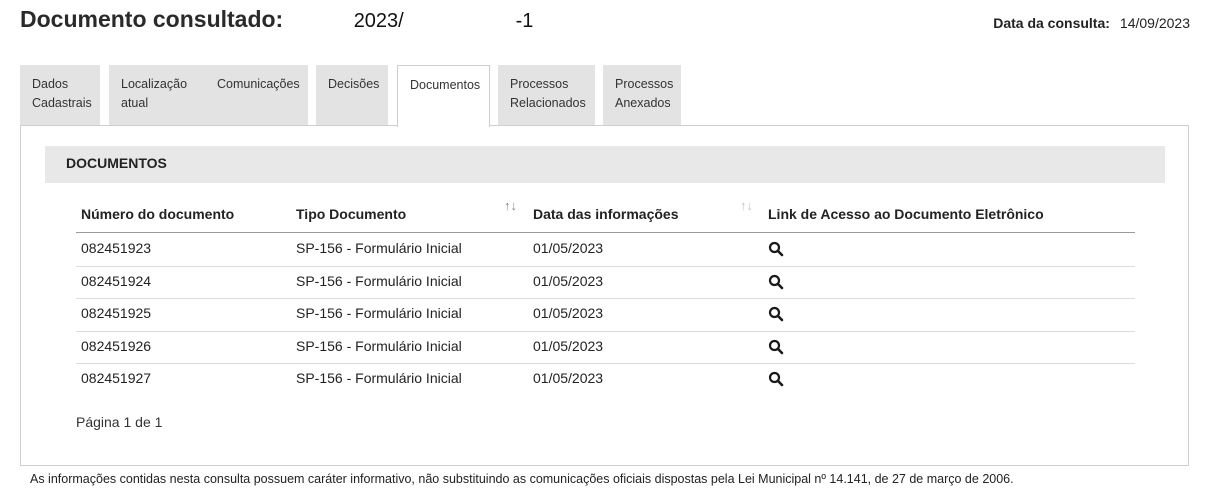  I want to click on tab-label: Relacionados, so click(548, 103).